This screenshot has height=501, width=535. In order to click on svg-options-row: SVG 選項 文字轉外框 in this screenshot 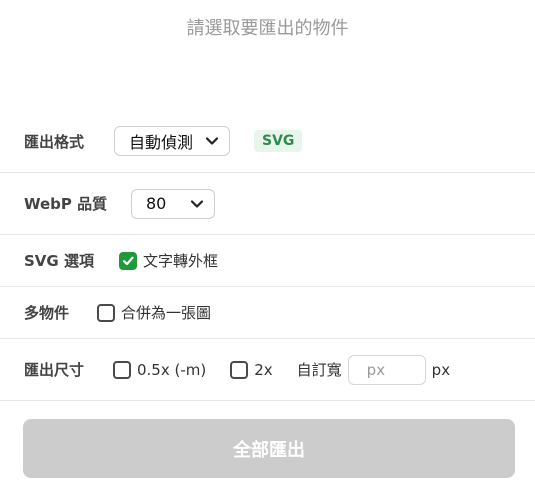, I will do `click(267, 261)`.